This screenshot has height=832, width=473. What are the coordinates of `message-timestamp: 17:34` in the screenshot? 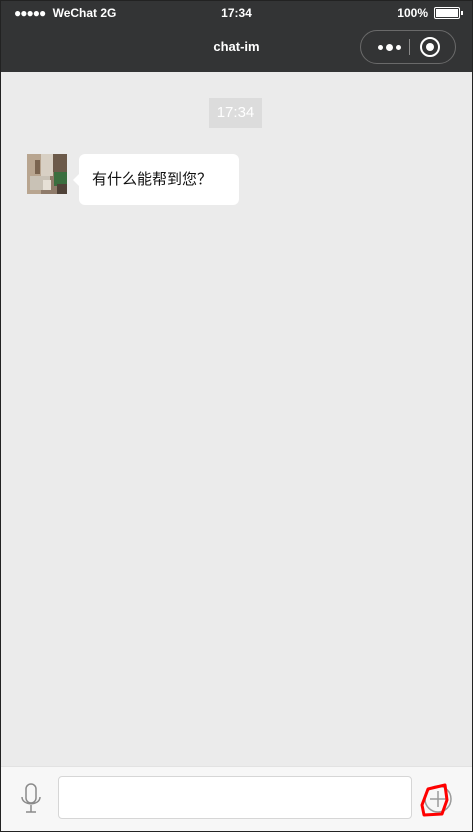 It's located at (235, 113).